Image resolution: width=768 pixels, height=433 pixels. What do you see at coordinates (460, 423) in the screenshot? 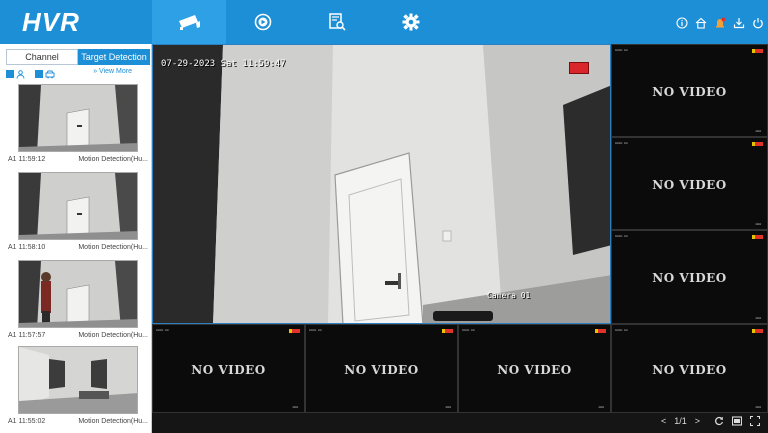
I see `bottom-toolbar: < 1/1 >` at bounding box center [460, 423].